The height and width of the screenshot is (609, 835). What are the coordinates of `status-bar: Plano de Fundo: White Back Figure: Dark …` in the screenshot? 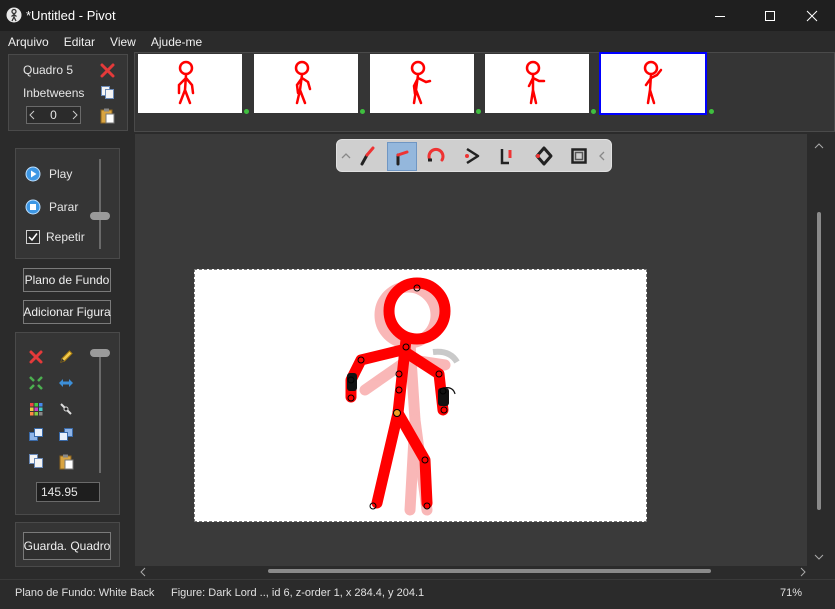 It's located at (417, 594).